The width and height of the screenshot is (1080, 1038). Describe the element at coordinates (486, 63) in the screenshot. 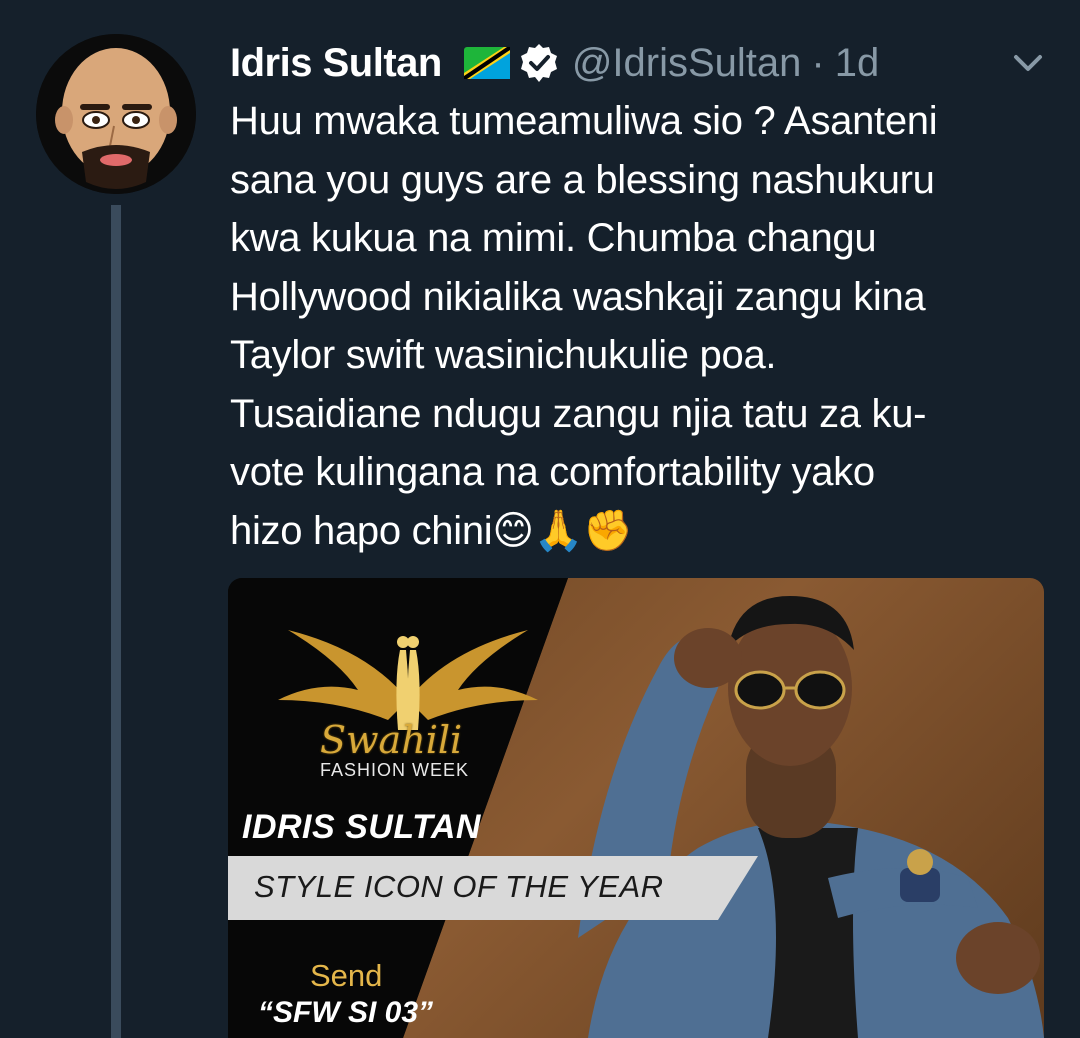

I see `tanzania-flag-icon` at that location.